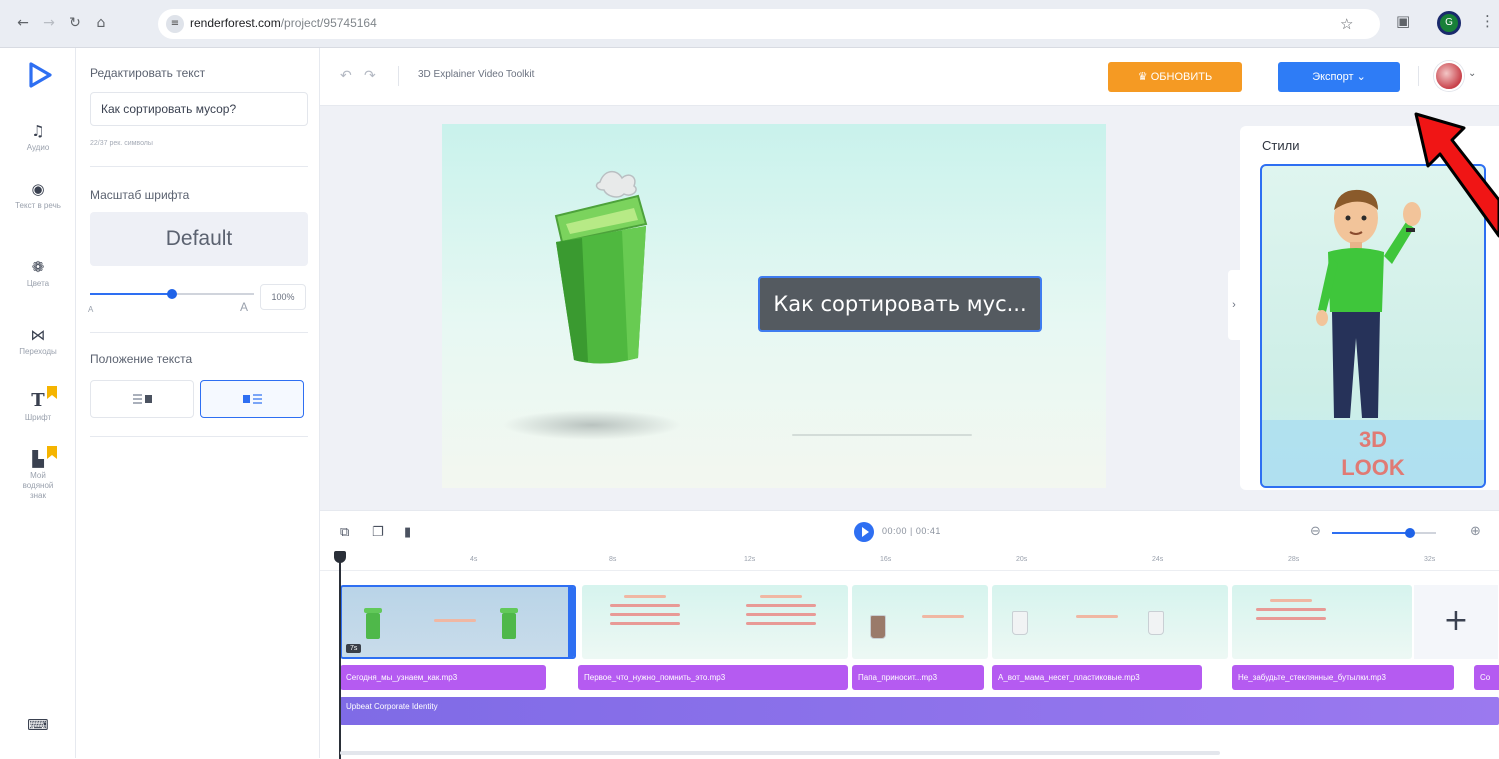 This screenshot has width=1499, height=759. Describe the element at coordinates (1175, 77) in the screenshot. I see `upgrade-button: ♛ ОБНОВИТЬ` at that location.